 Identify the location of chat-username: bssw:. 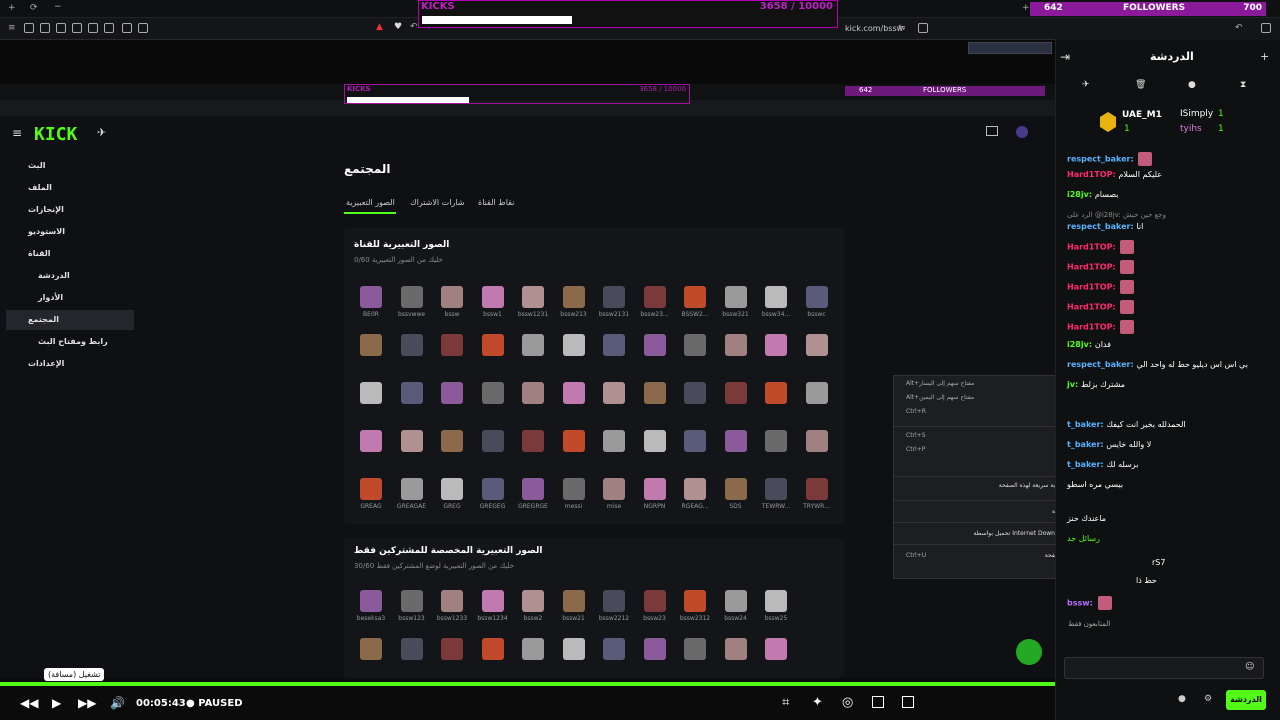
(1081, 603).